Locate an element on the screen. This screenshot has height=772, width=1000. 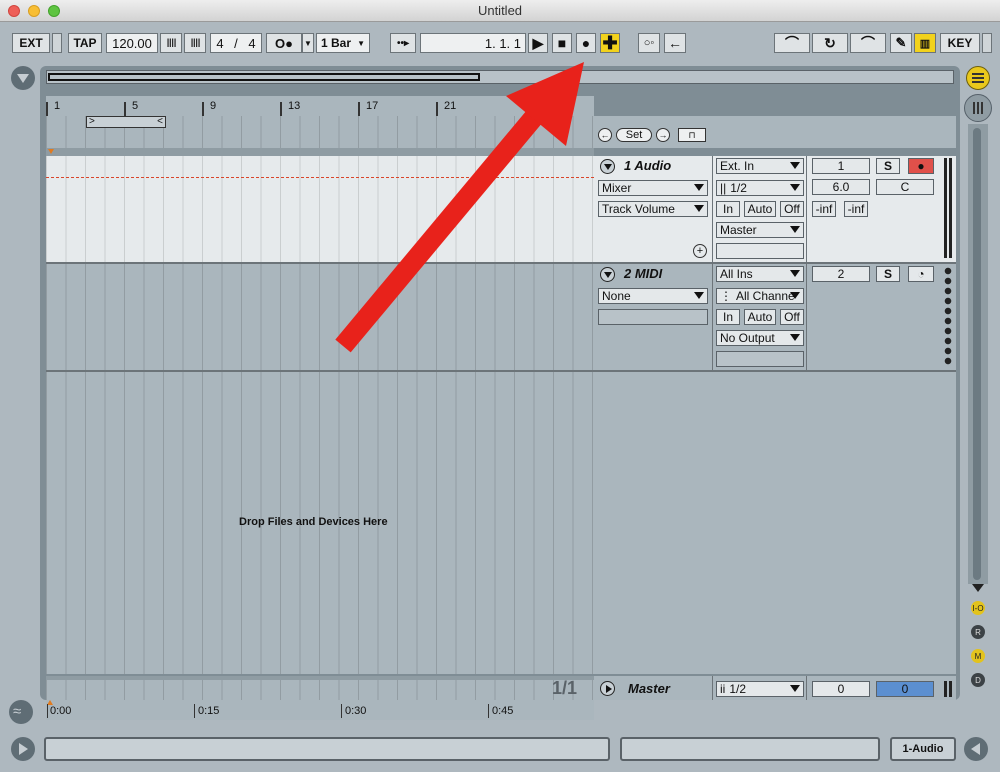
annotation-arrow is located at coordinates (459, 207).